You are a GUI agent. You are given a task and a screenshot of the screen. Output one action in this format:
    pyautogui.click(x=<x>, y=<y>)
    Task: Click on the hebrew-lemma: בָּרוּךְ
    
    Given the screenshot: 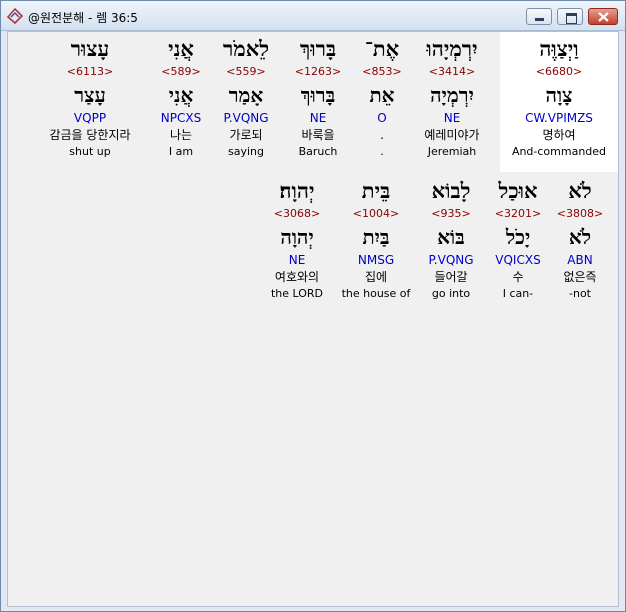 What is the action you would take?
    pyautogui.click(x=318, y=95)
    